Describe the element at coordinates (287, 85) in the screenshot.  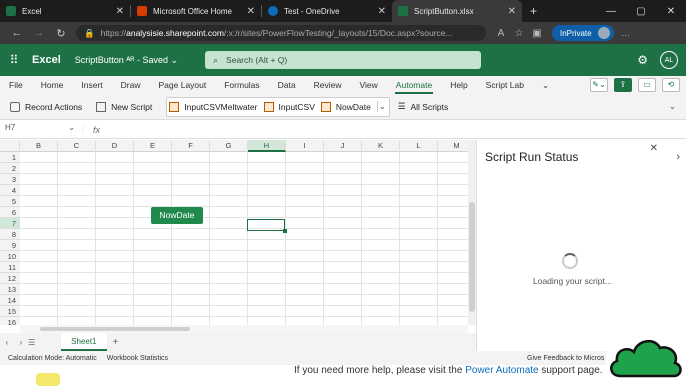
I see `tab-data: Data` at that location.